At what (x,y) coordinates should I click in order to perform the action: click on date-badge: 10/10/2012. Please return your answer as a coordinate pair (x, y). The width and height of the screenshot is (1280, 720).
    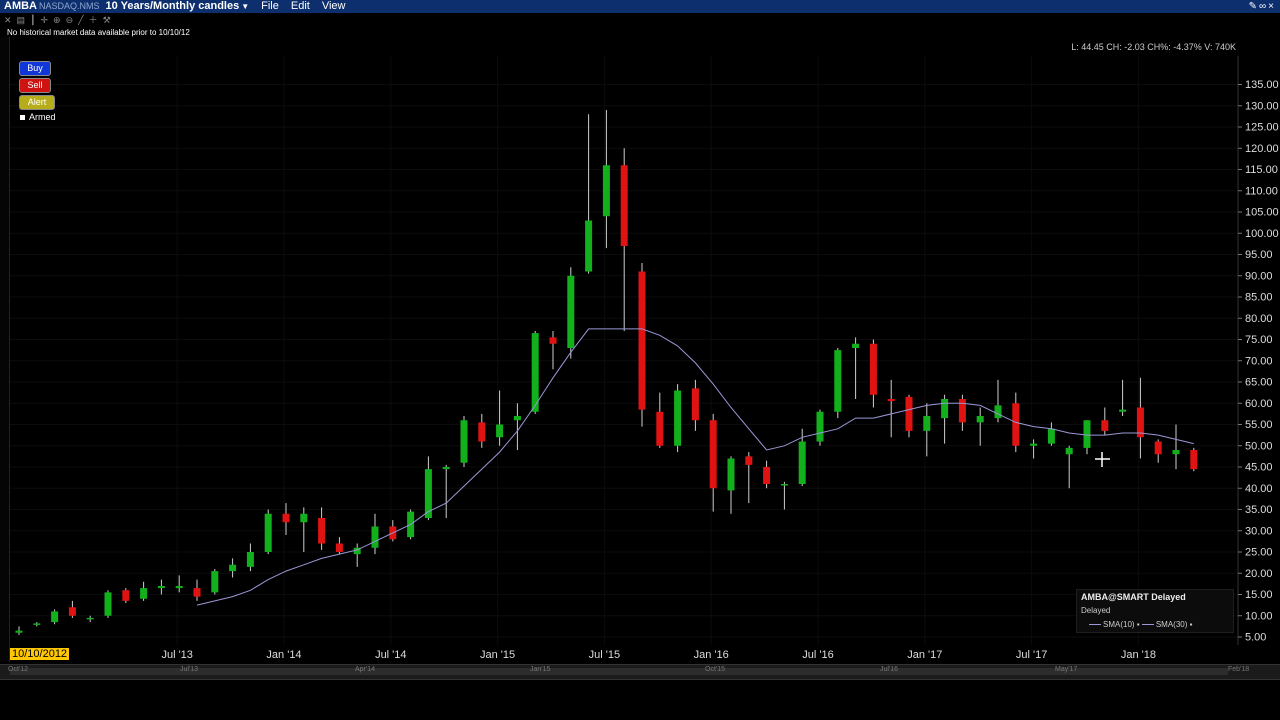
    Looking at the image, I should click on (40, 654).